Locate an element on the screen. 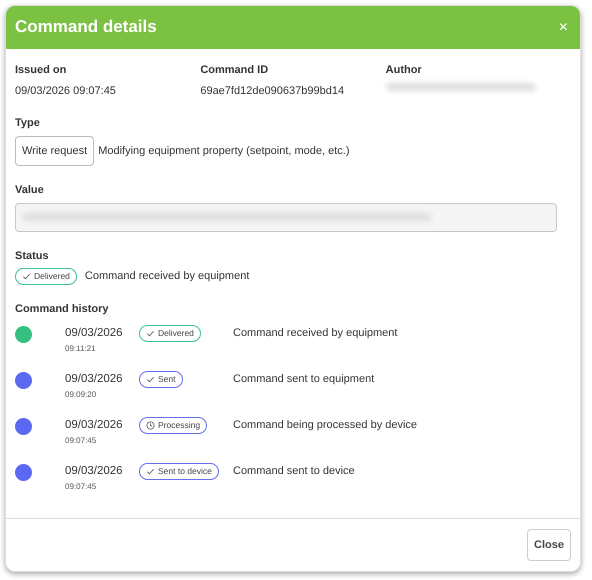 This screenshot has height=580, width=592. modal-title: Command details is located at coordinates (86, 27).